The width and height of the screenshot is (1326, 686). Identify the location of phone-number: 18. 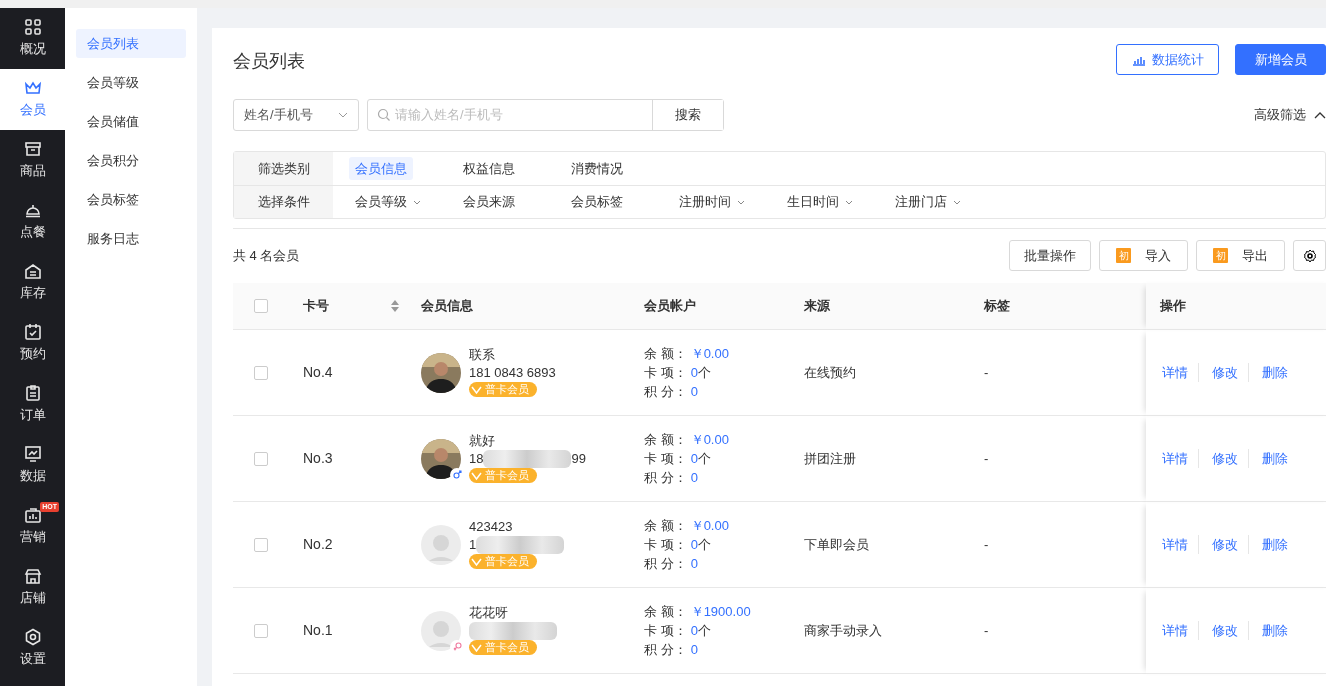
(476, 458).